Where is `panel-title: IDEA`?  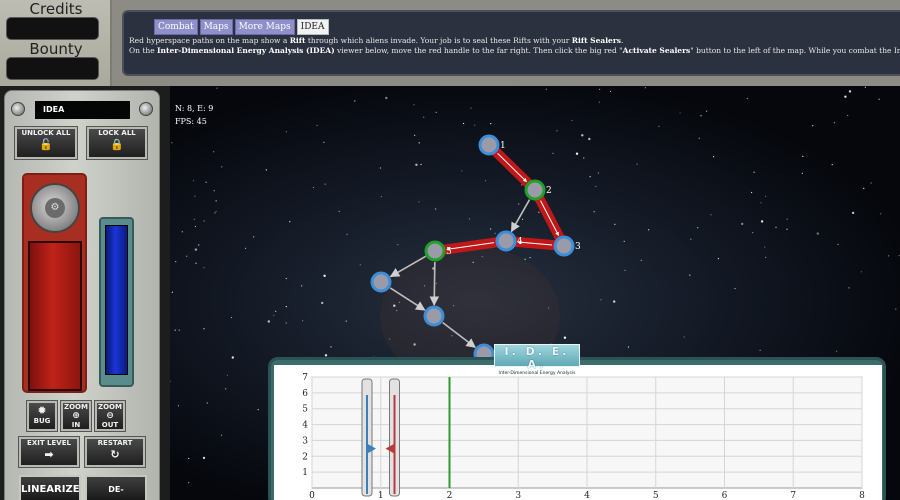 panel-title: IDEA is located at coordinates (82, 110).